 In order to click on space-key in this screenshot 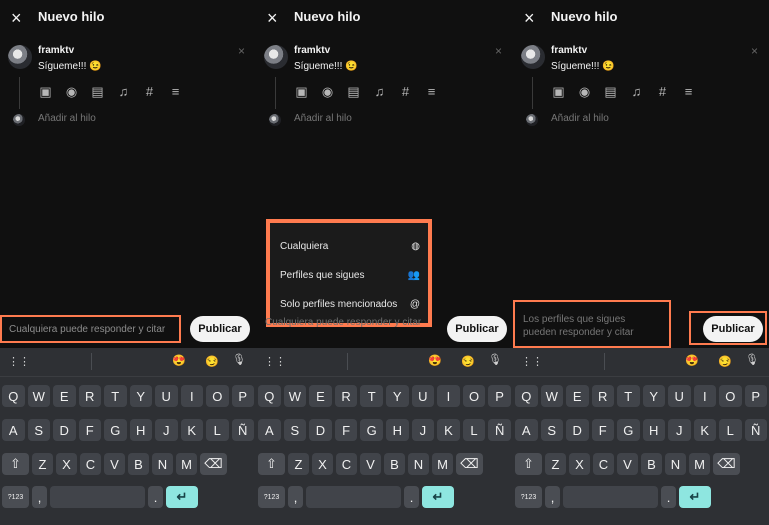, I will do `click(97, 497)`.